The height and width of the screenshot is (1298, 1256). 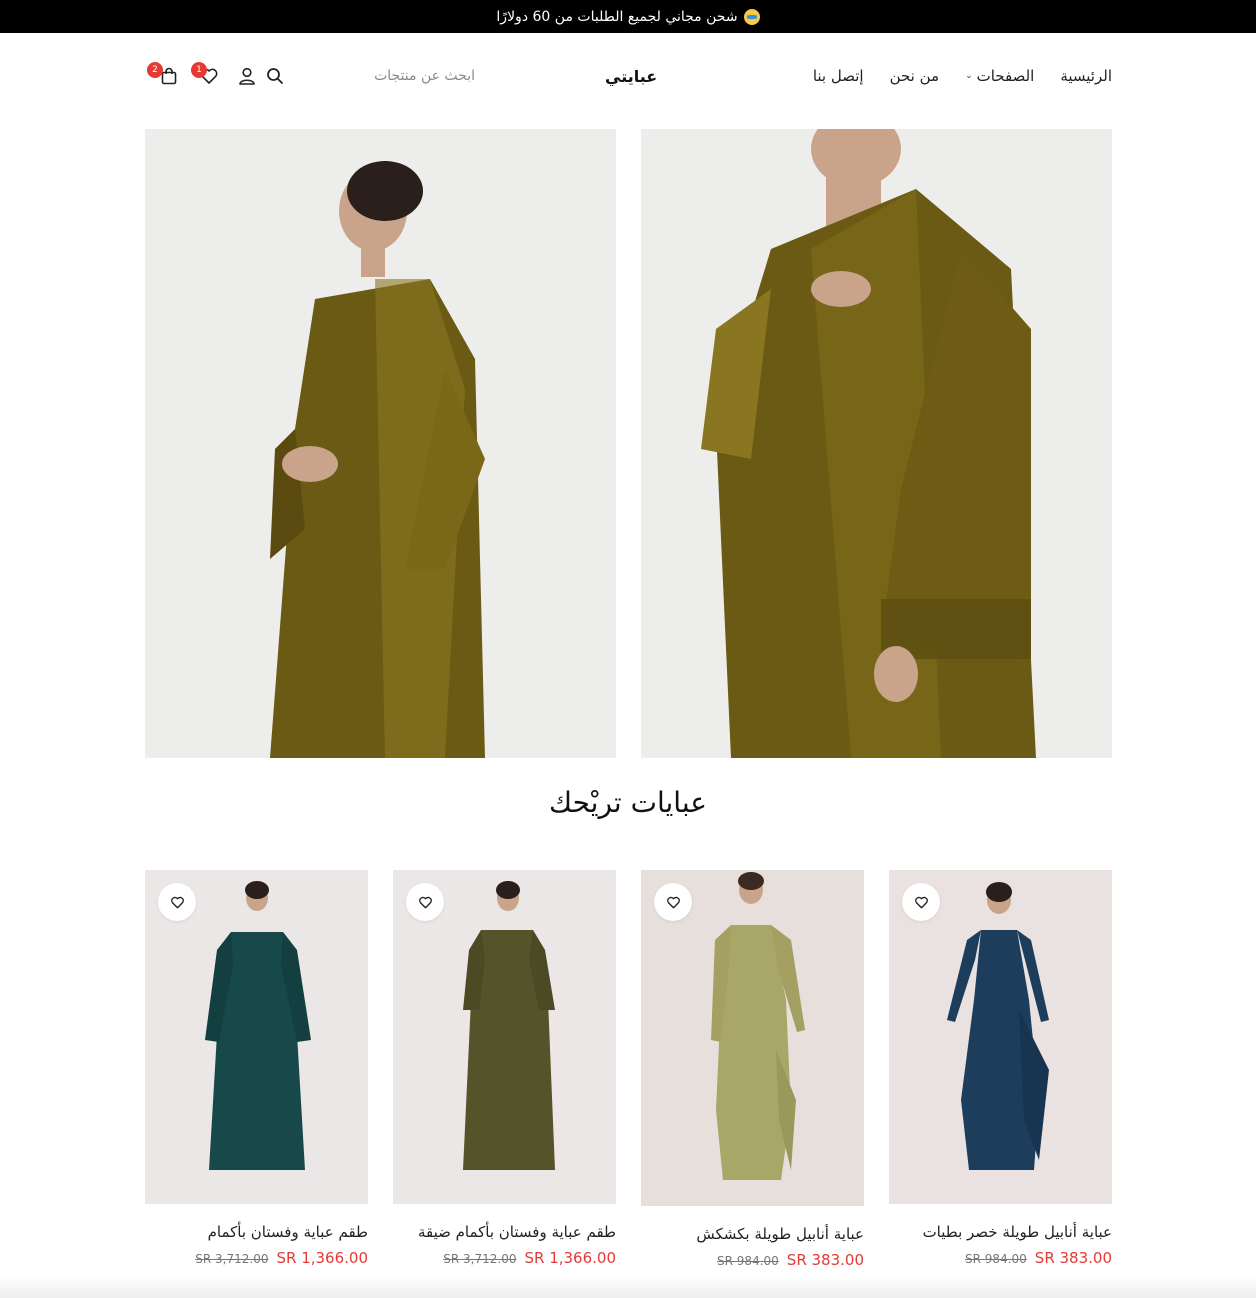 I want to click on main-nav: الرئيسية الصفحات ⌄ من نحن إتصل بنا, so click(x=962, y=76).